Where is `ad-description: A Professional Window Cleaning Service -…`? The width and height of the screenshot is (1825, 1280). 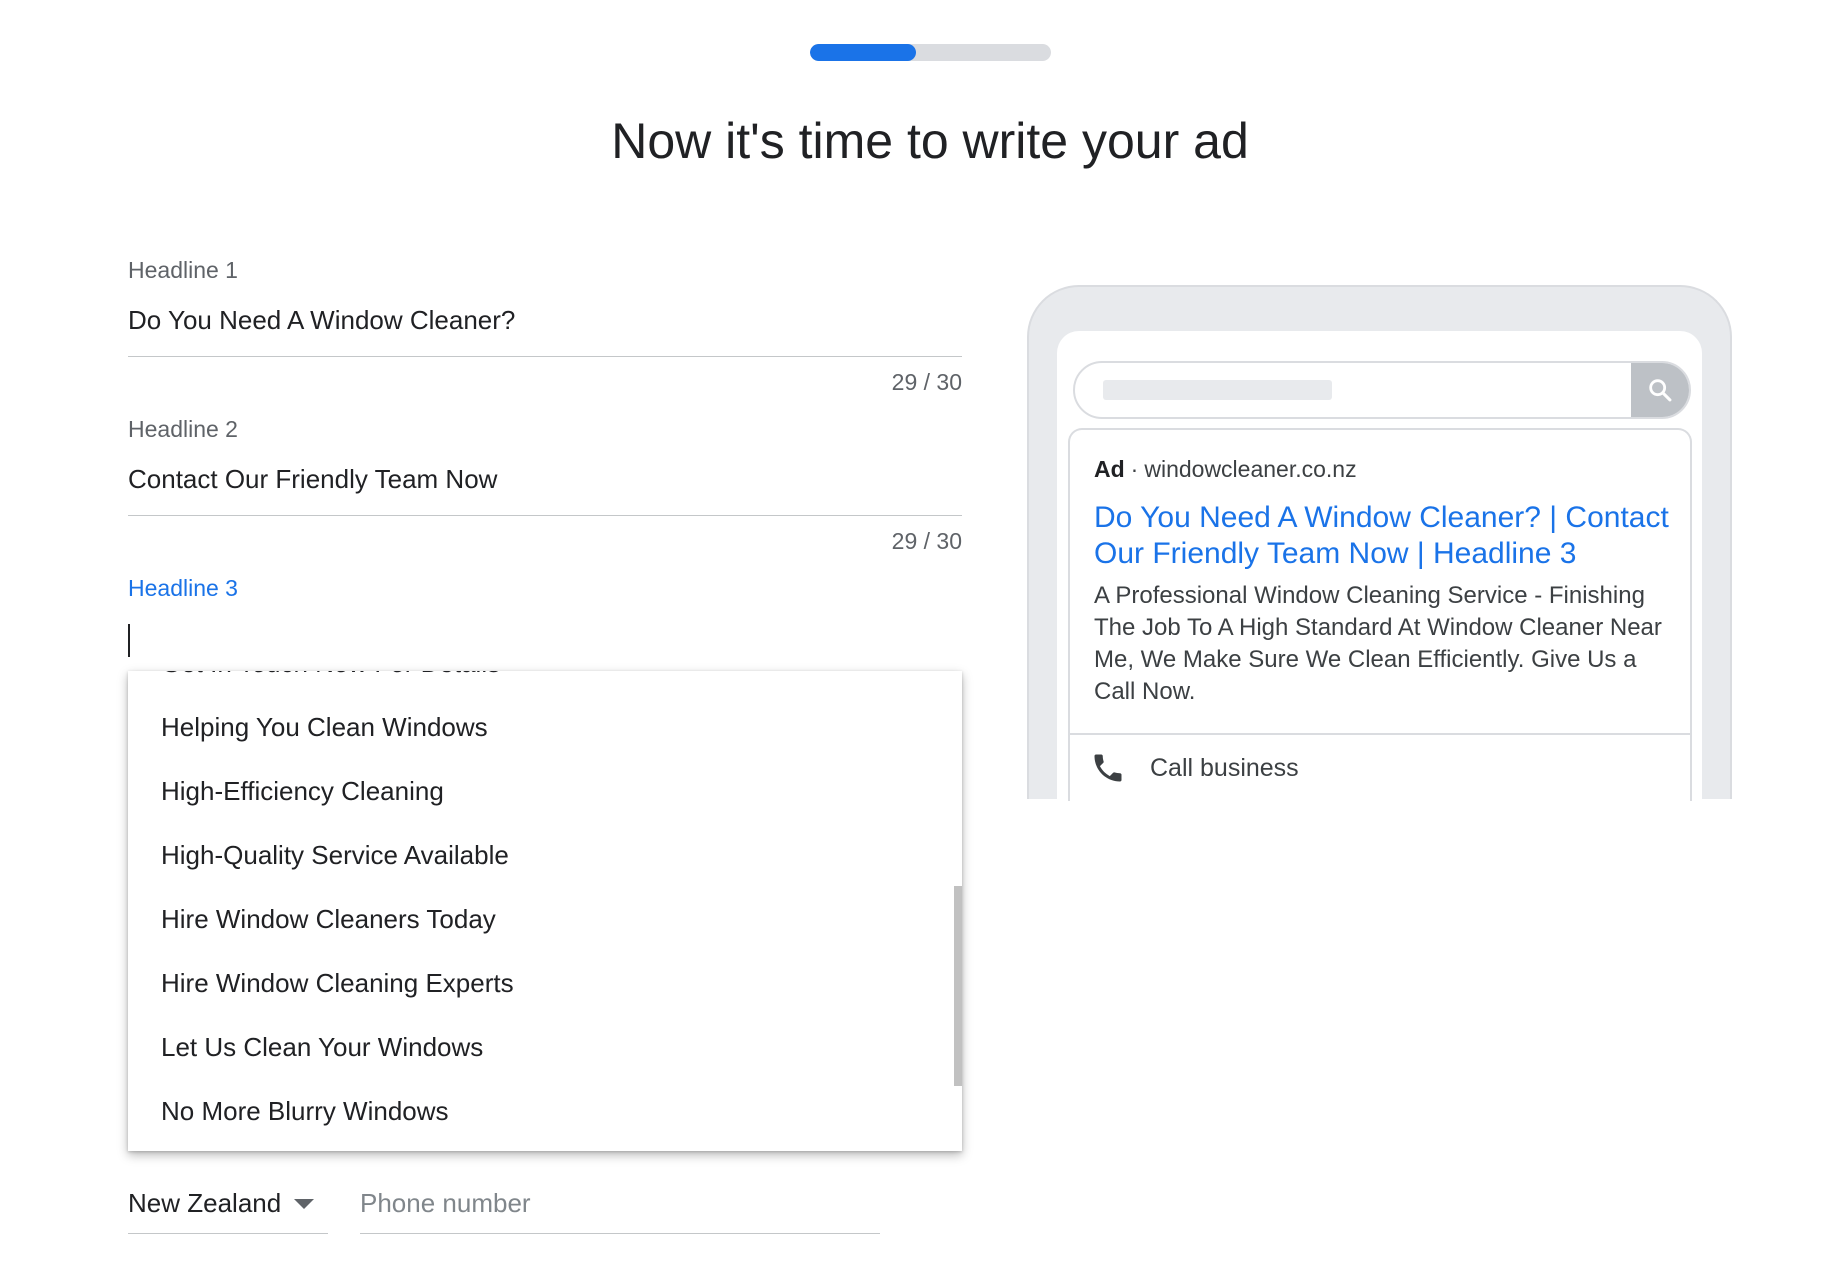
ad-description: A Professional Window Cleaning Service -… is located at coordinates (1378, 643).